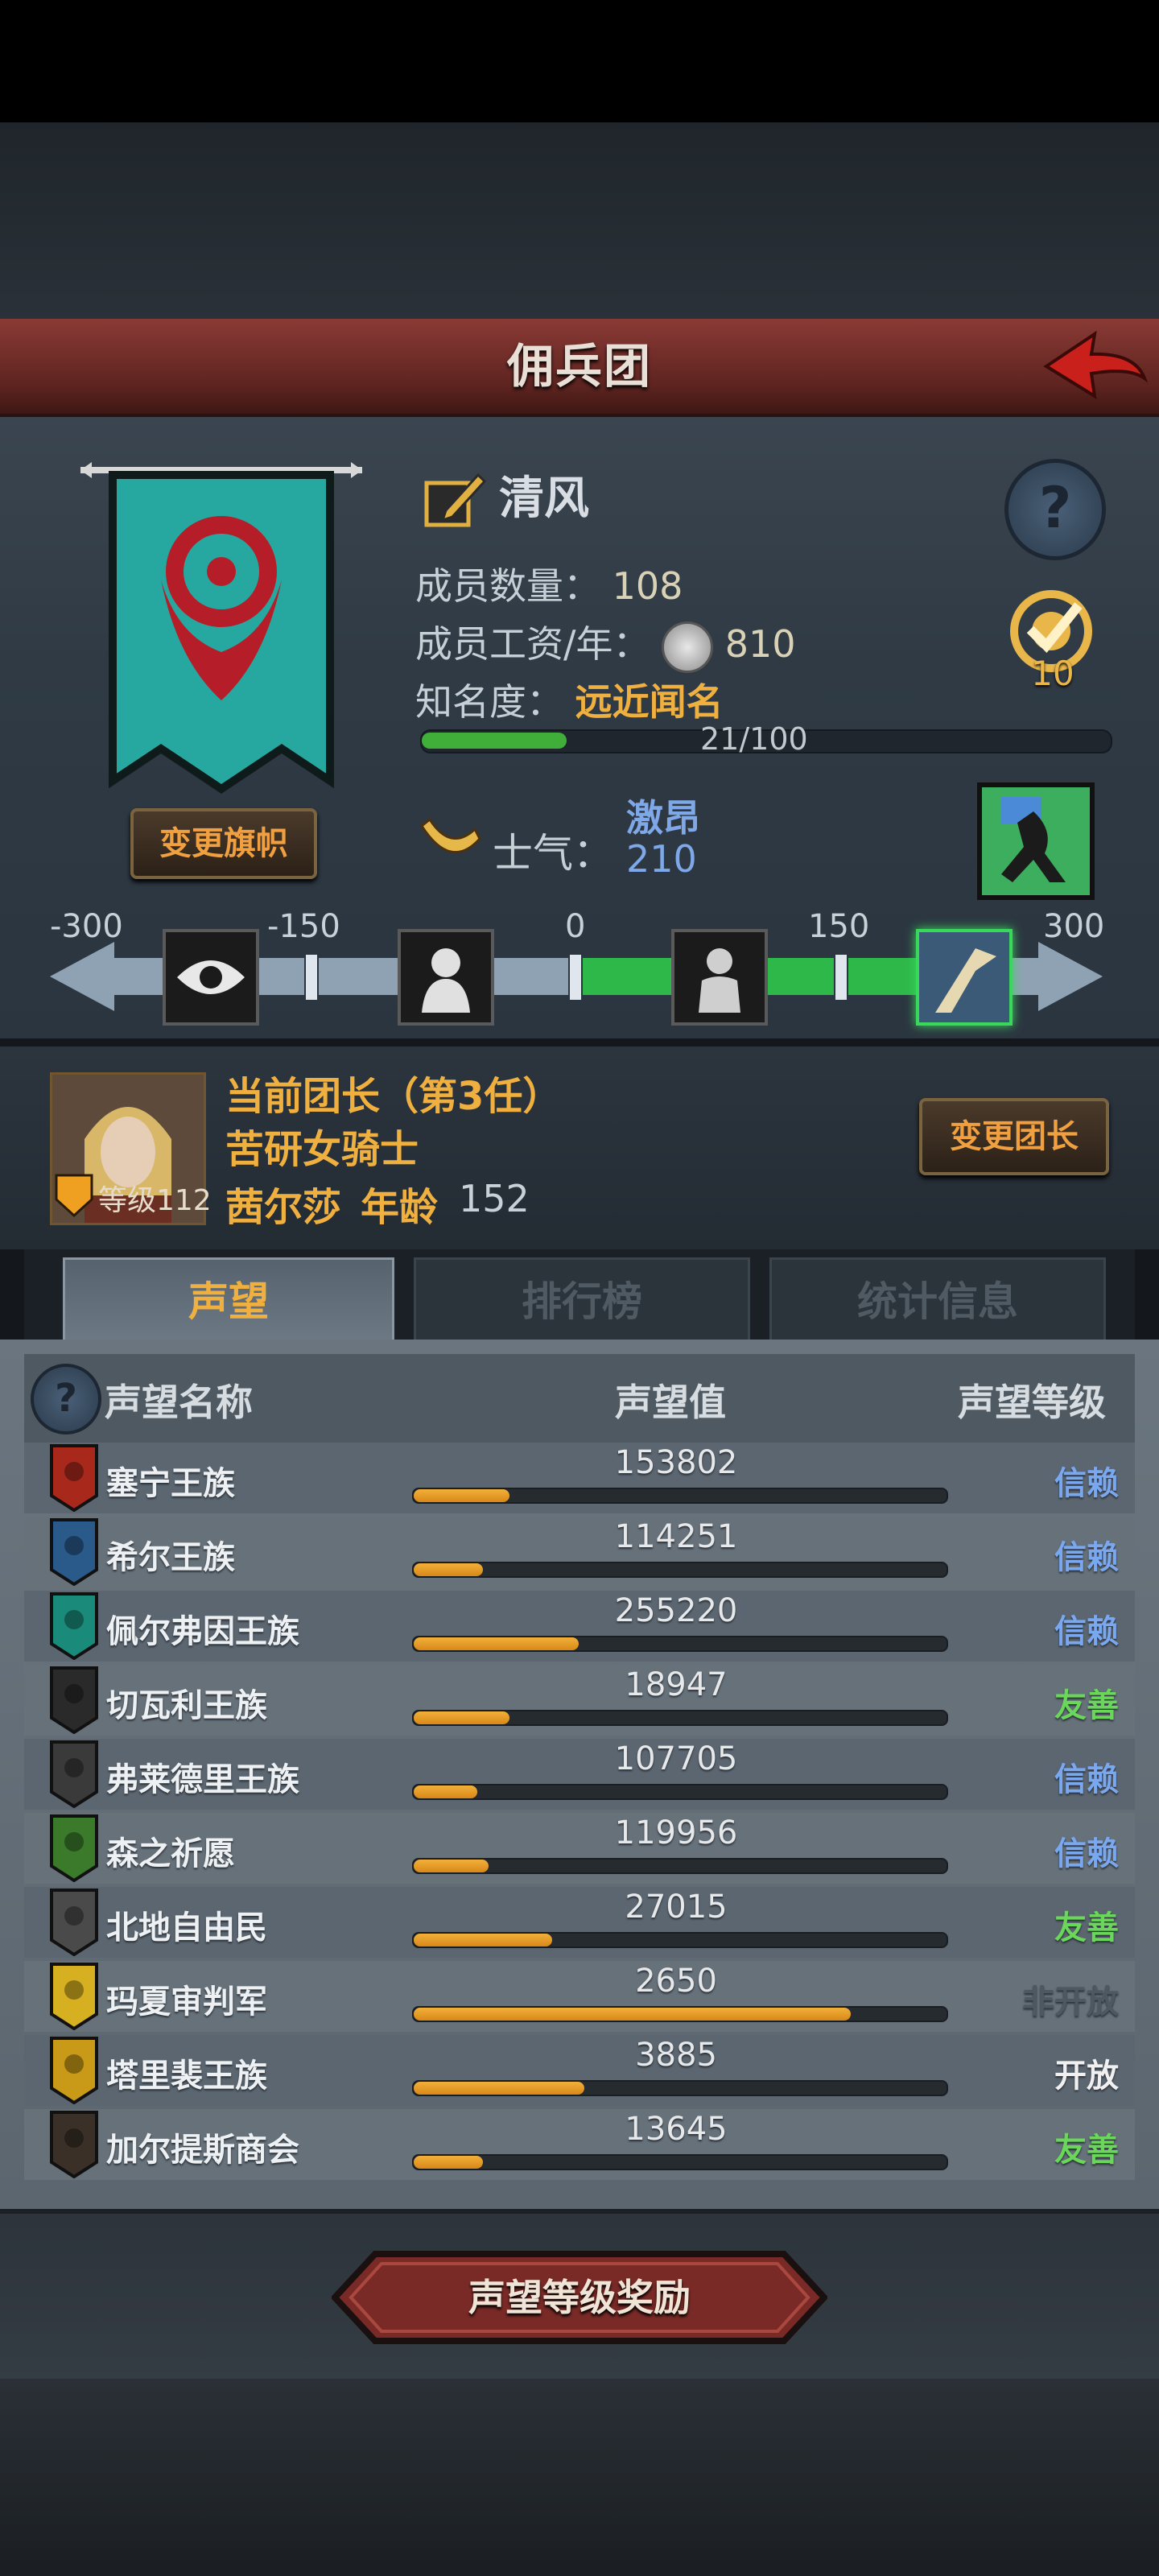  I want to click on edit-pencil-icon, so click(455, 500).